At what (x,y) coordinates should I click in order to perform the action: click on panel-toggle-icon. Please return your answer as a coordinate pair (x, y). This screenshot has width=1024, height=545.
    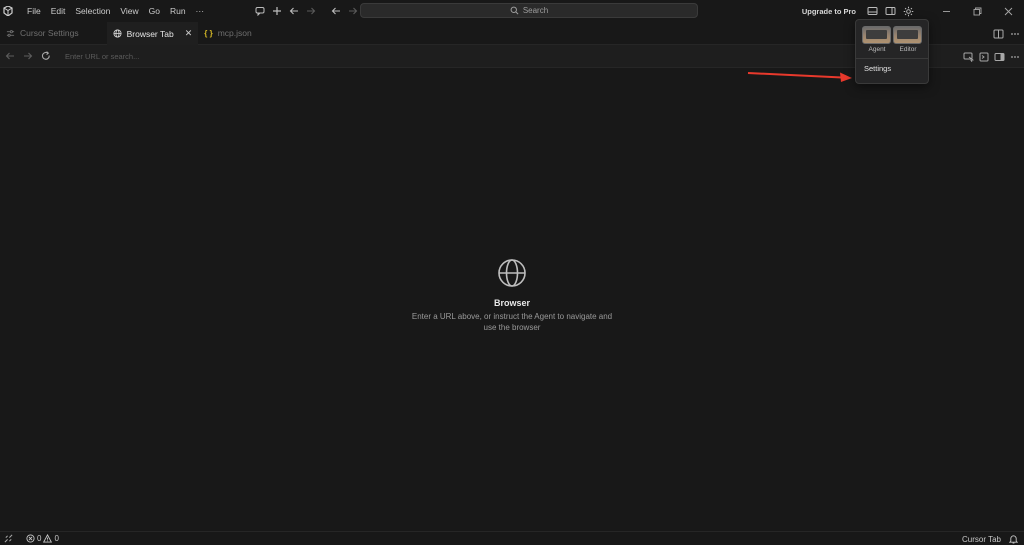
    Looking at the image, I should click on (999, 57).